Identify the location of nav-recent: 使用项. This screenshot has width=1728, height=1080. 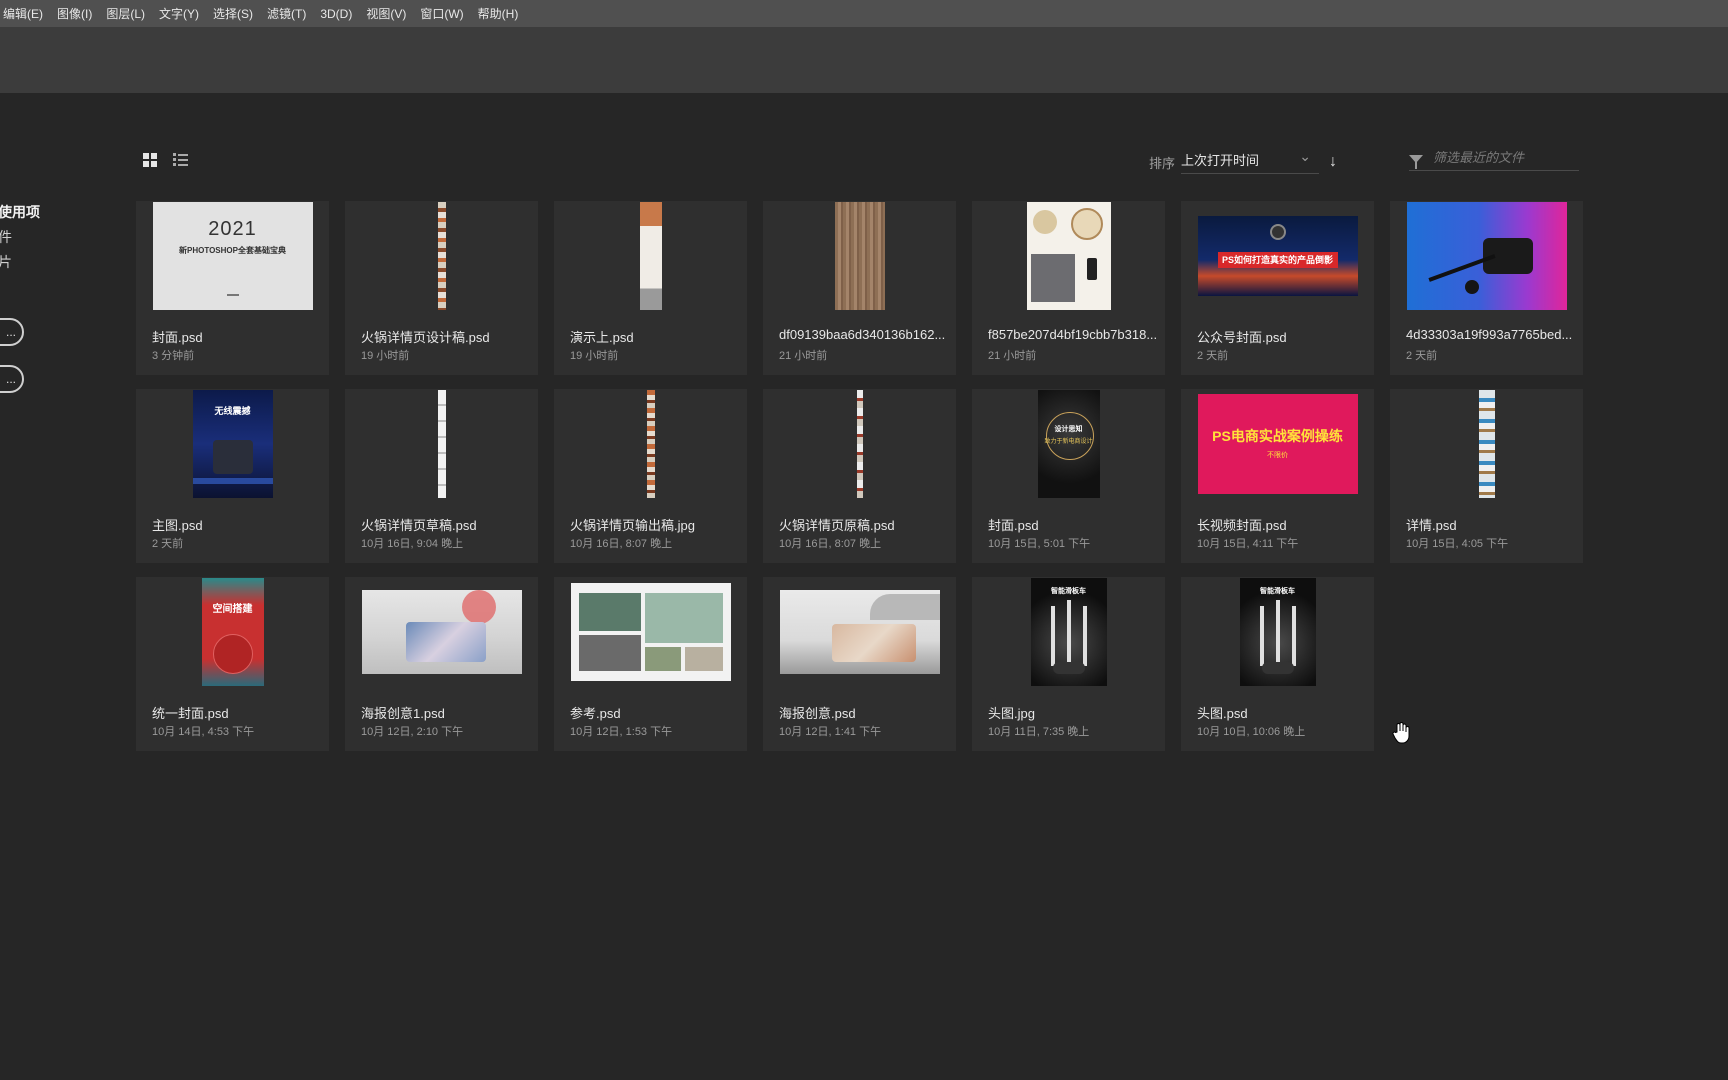
(20, 212).